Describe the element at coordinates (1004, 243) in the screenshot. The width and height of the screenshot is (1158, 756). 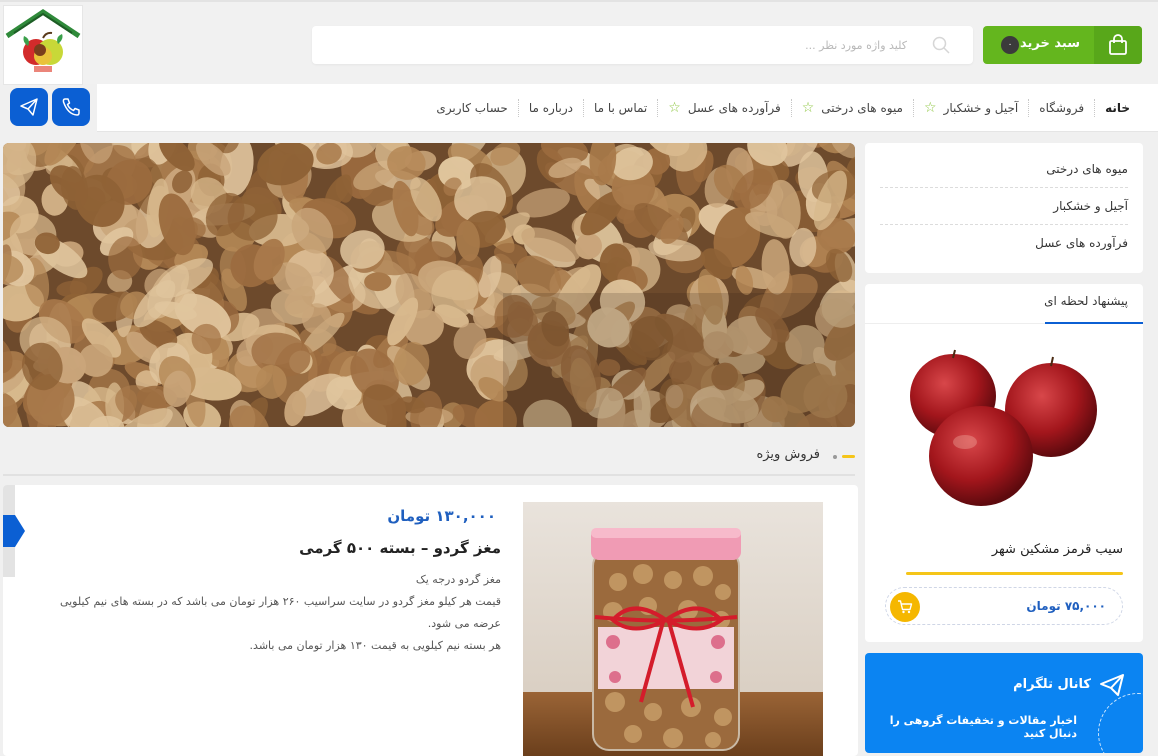
I see `category-item: فرآورده های عسل` at that location.